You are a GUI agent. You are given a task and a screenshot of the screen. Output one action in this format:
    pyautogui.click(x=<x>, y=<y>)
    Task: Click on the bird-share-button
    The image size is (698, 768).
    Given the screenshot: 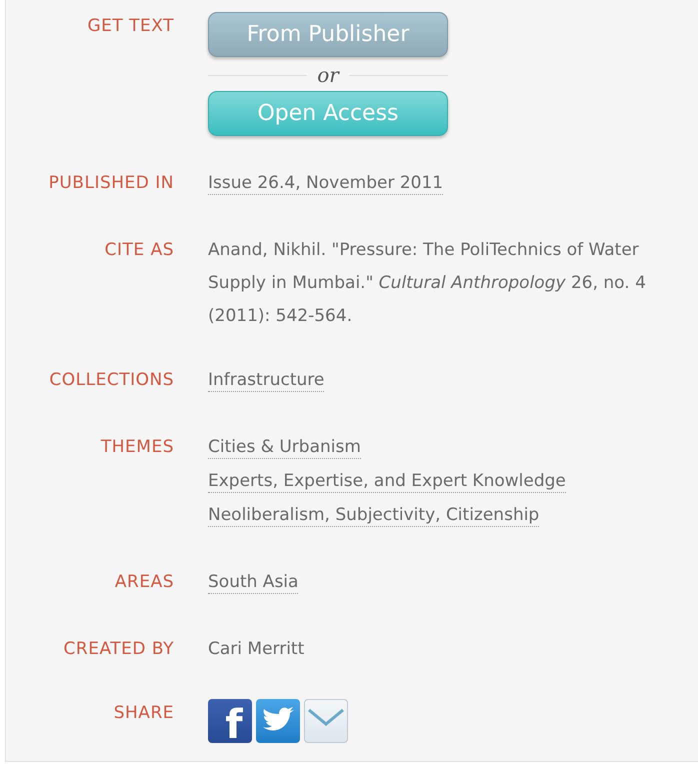 What is the action you would take?
    pyautogui.click(x=278, y=721)
    